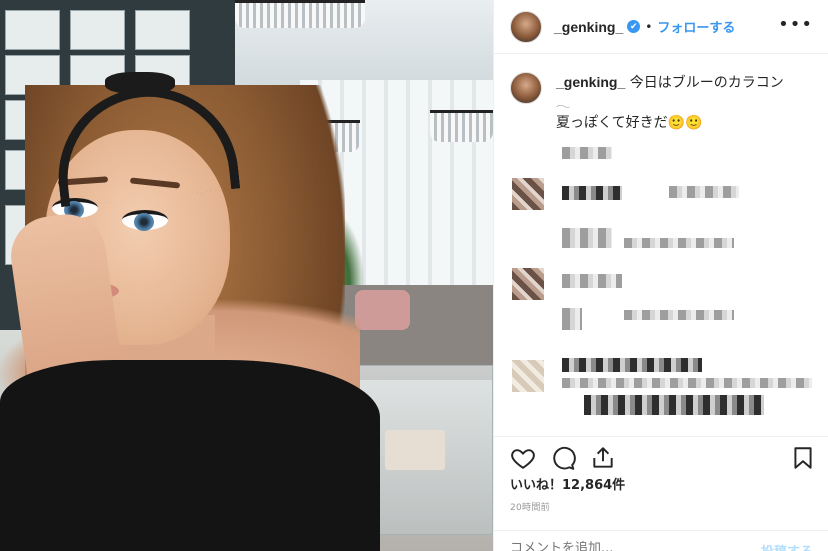 The height and width of the screenshot is (551, 828). Describe the element at coordinates (661, 456) in the screenshot. I see `action-bar` at that location.